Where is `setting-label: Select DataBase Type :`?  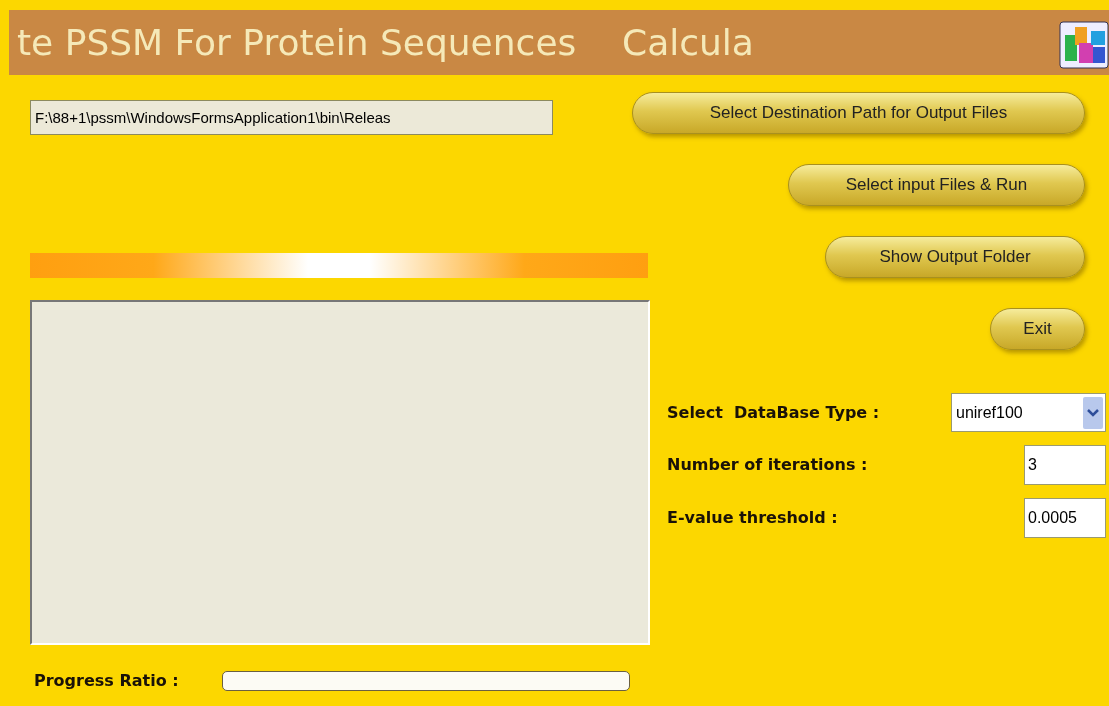 setting-label: Select DataBase Type : is located at coordinates (773, 412).